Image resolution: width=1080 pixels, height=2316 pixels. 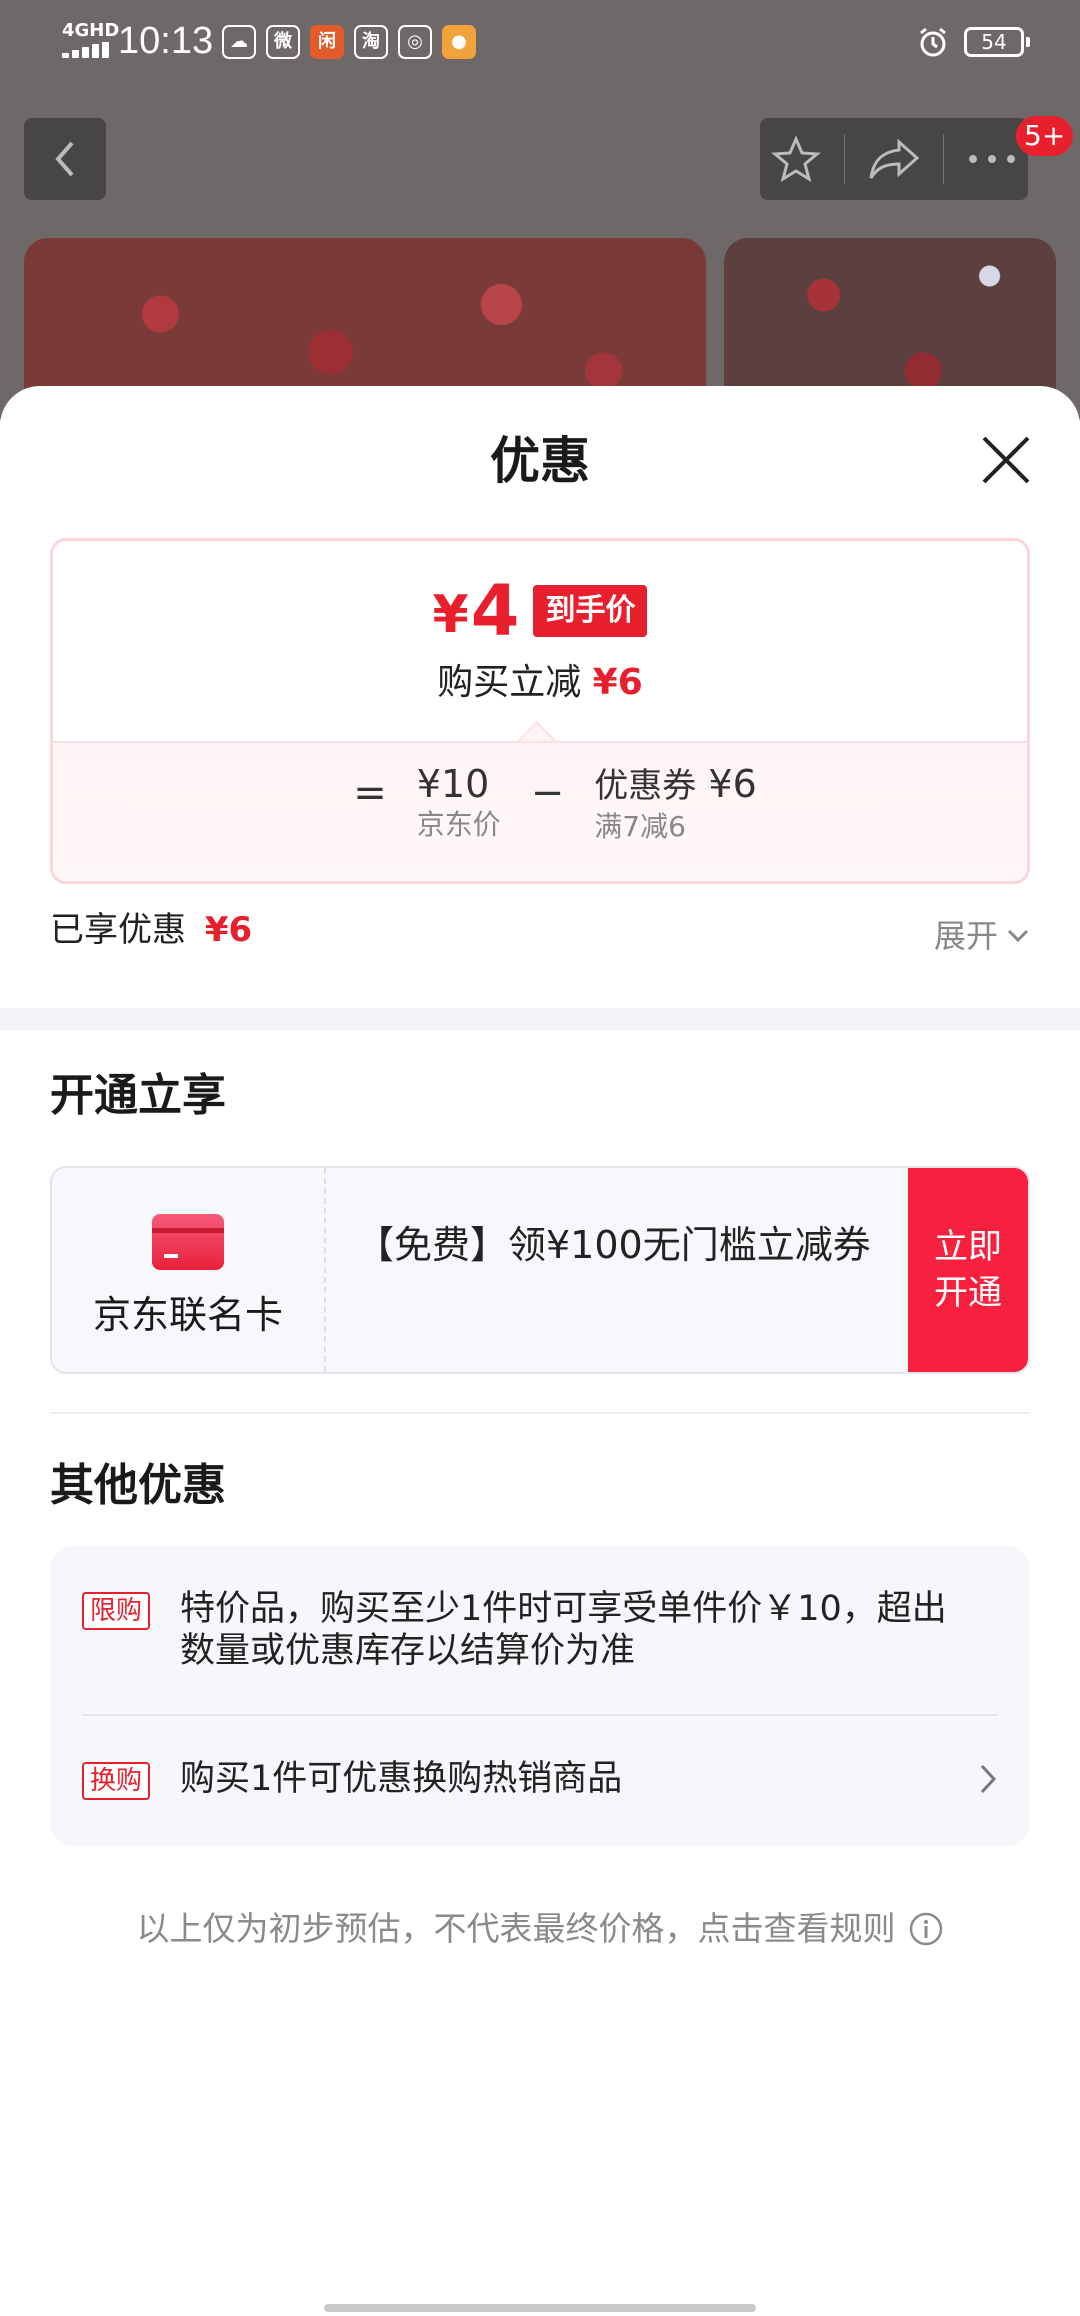 I want to click on price-formula-area: = ¥10 京东价 − 优惠券 ¥6 满7减6, so click(x=540, y=811).